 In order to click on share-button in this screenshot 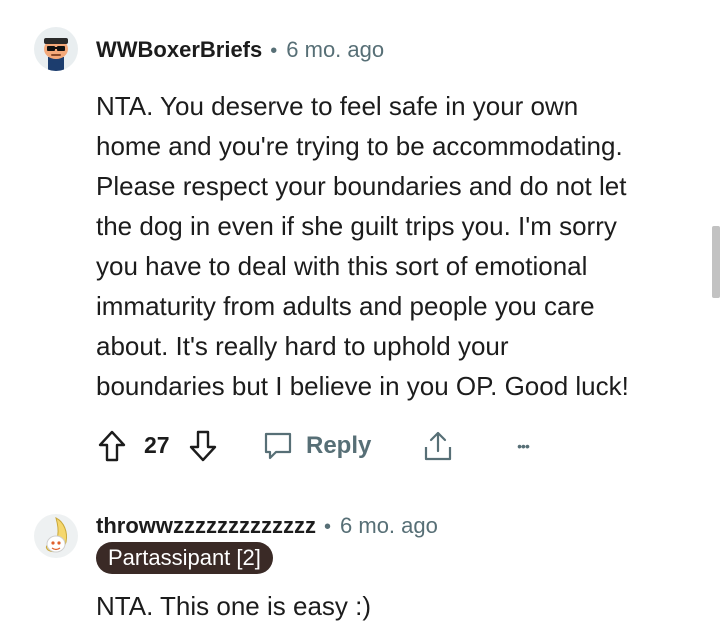, I will do `click(438, 446)`.